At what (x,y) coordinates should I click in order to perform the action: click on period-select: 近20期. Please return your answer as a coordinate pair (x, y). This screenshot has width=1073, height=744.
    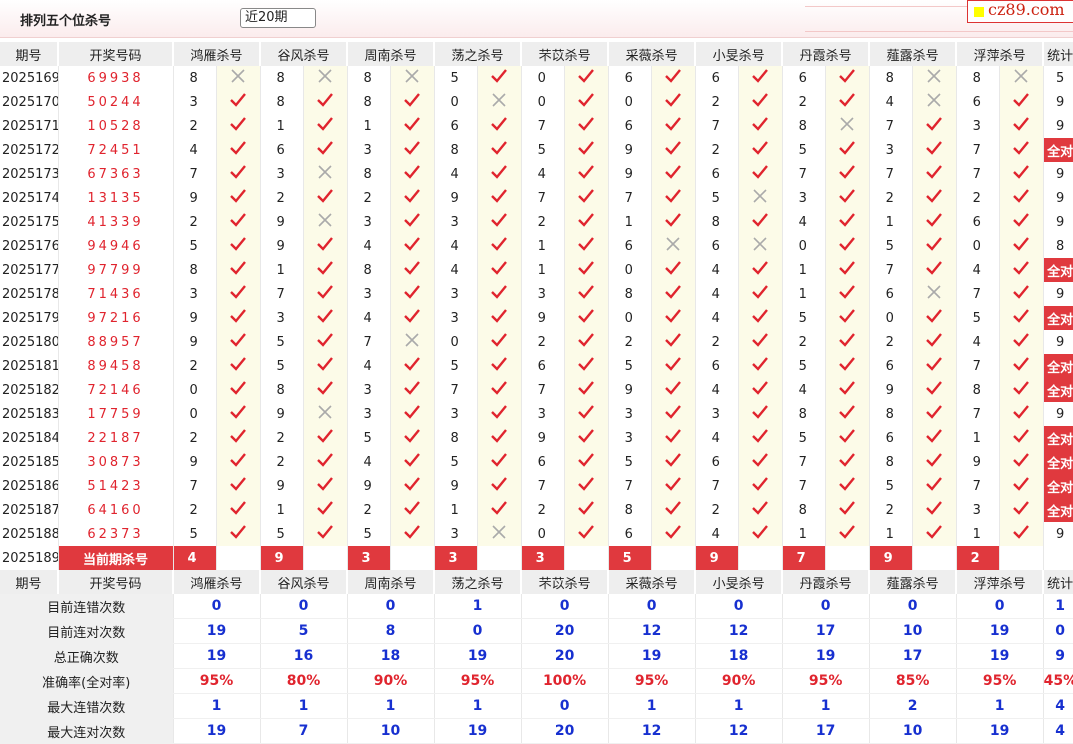
    Looking at the image, I should click on (278, 18).